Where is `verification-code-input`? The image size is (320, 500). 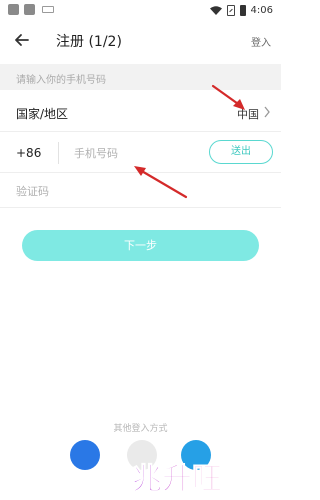
verification-code-input is located at coordinates (116, 191).